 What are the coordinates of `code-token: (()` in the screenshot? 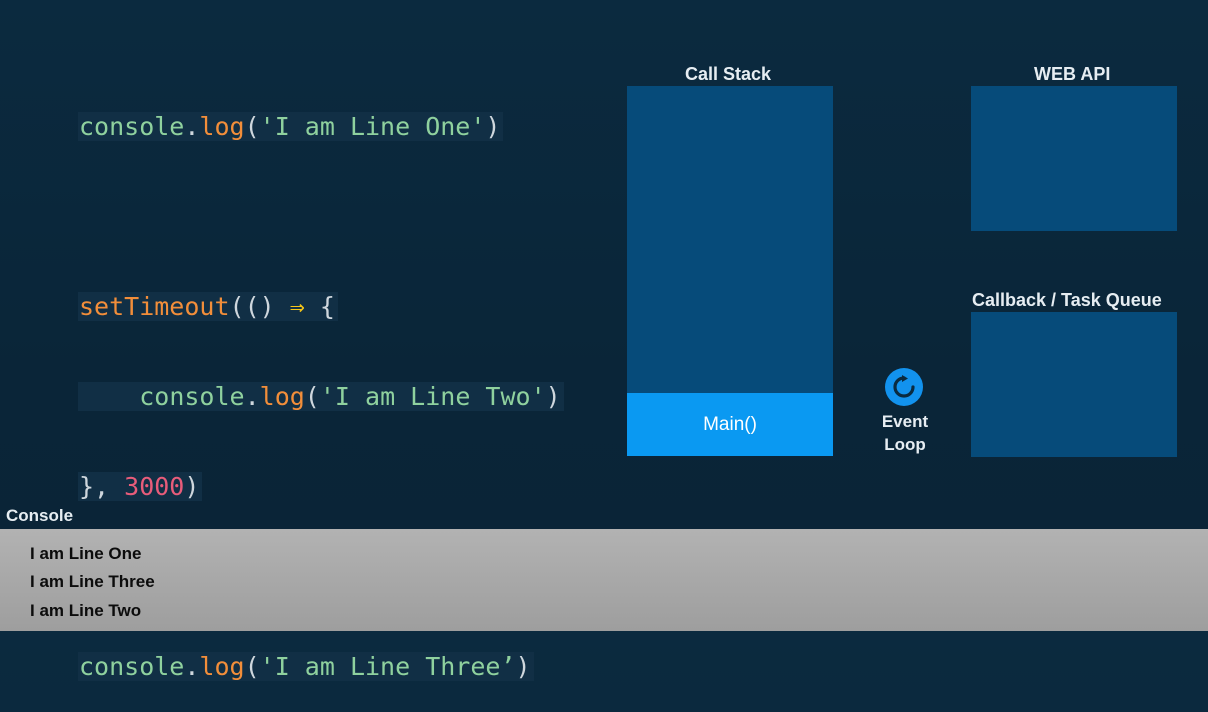 It's located at (259, 306).